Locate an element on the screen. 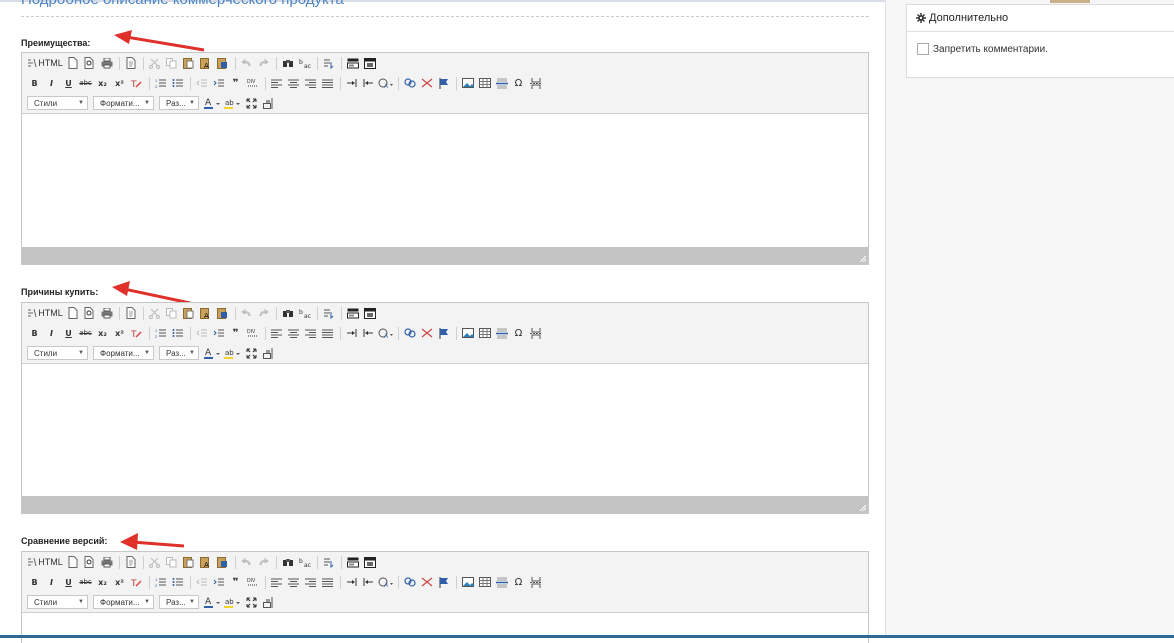 This screenshot has width=1174, height=643. copy-button is located at coordinates (171, 562).